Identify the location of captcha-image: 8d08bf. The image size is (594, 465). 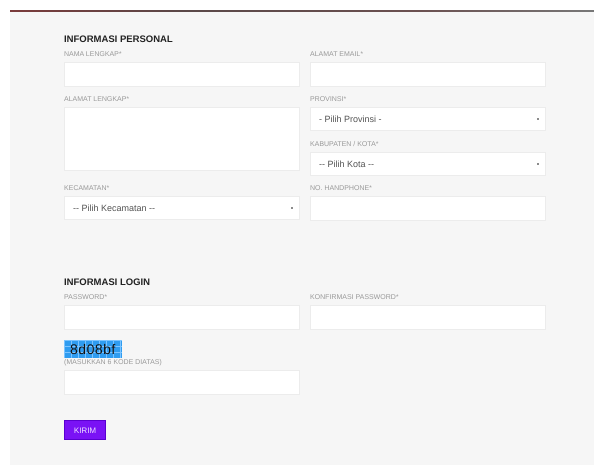
(93, 349).